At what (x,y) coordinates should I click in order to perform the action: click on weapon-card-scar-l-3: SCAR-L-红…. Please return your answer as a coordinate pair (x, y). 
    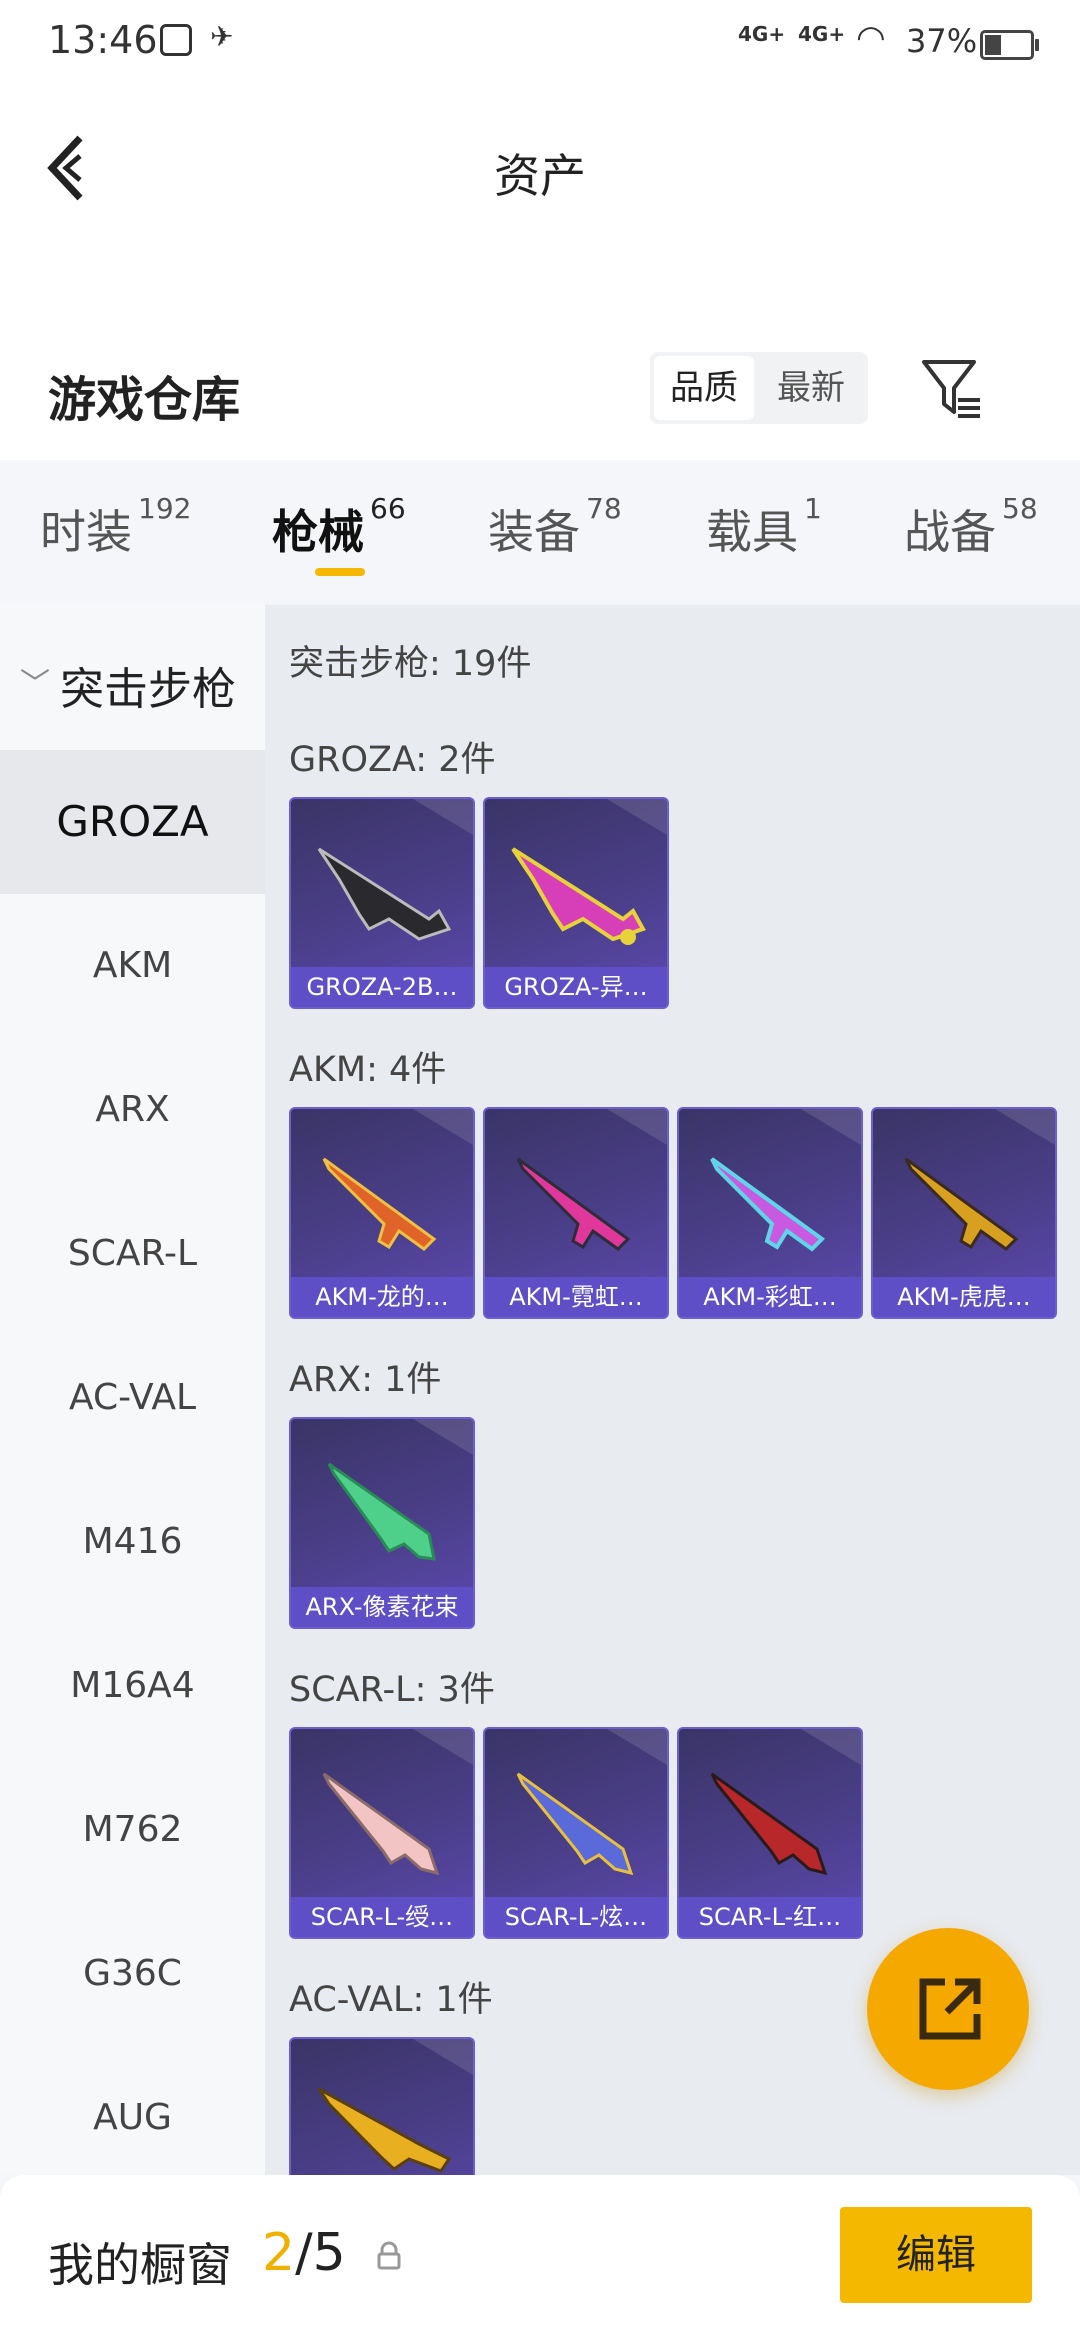
    Looking at the image, I should click on (770, 1833).